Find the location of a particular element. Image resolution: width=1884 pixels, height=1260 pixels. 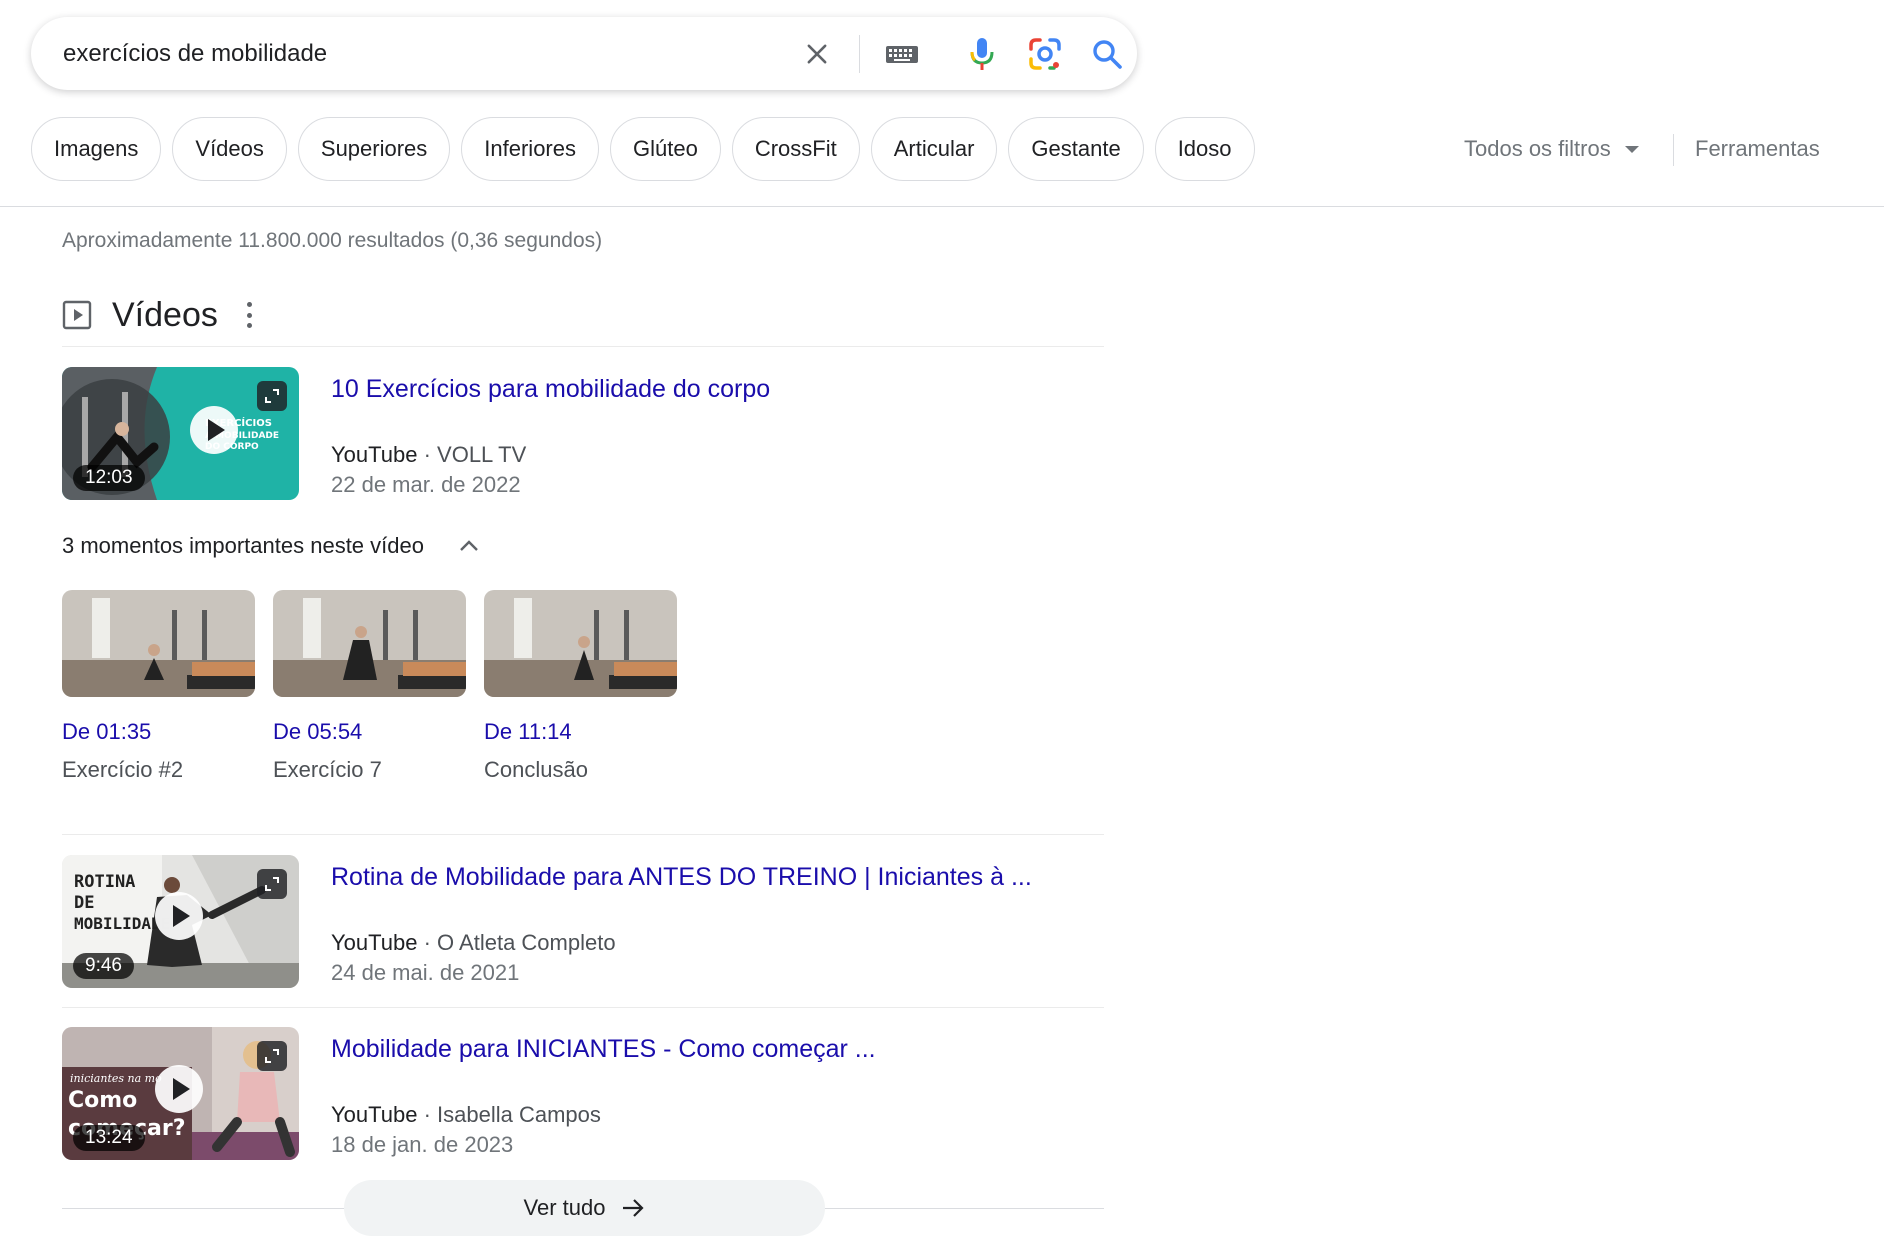

video-channel: VOLL TV is located at coordinates (482, 454).